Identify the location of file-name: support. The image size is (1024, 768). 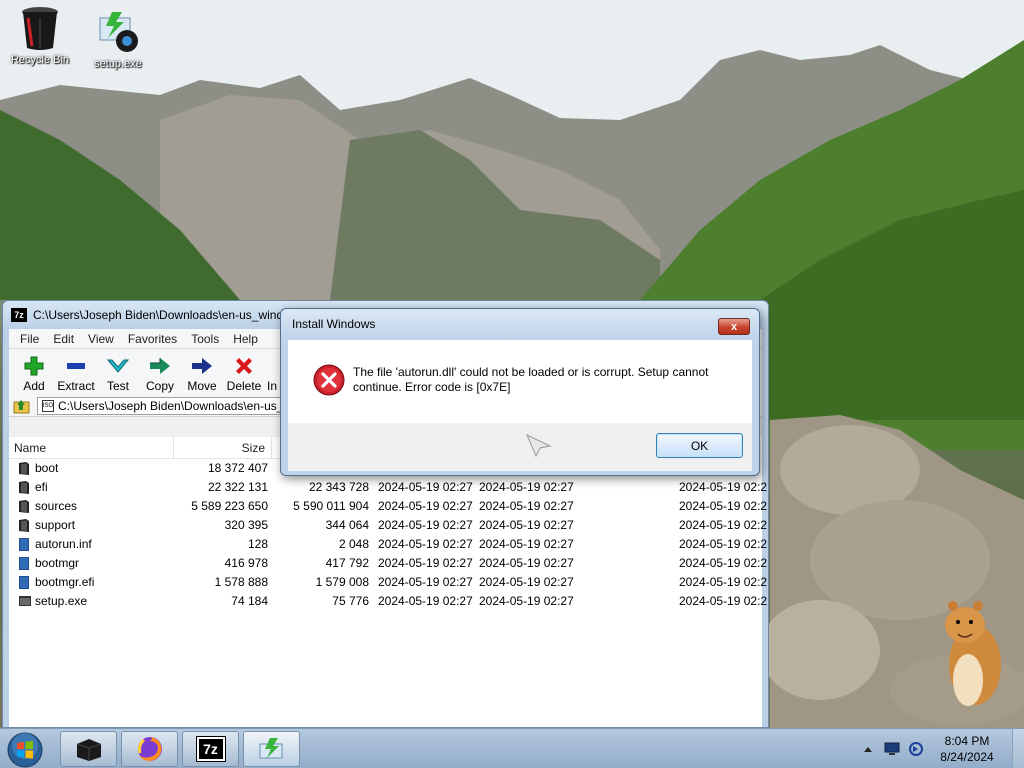
(55, 525).